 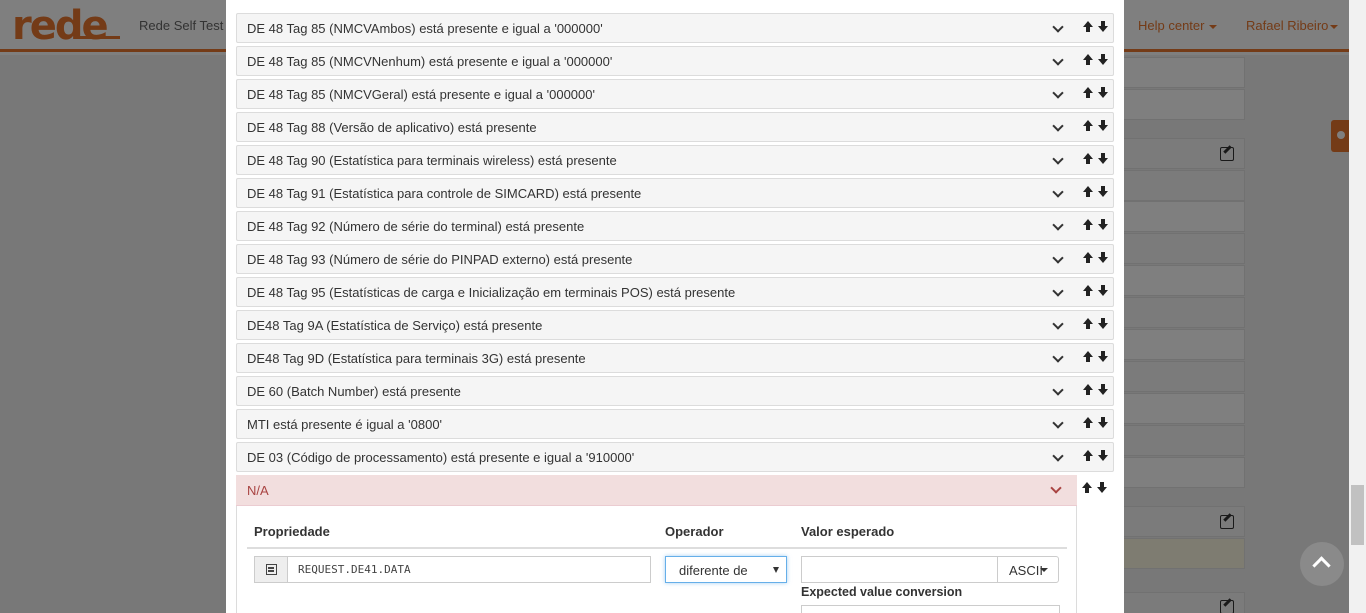 What do you see at coordinates (713, 570) in the screenshot?
I see `operator-value: diferente de` at bounding box center [713, 570].